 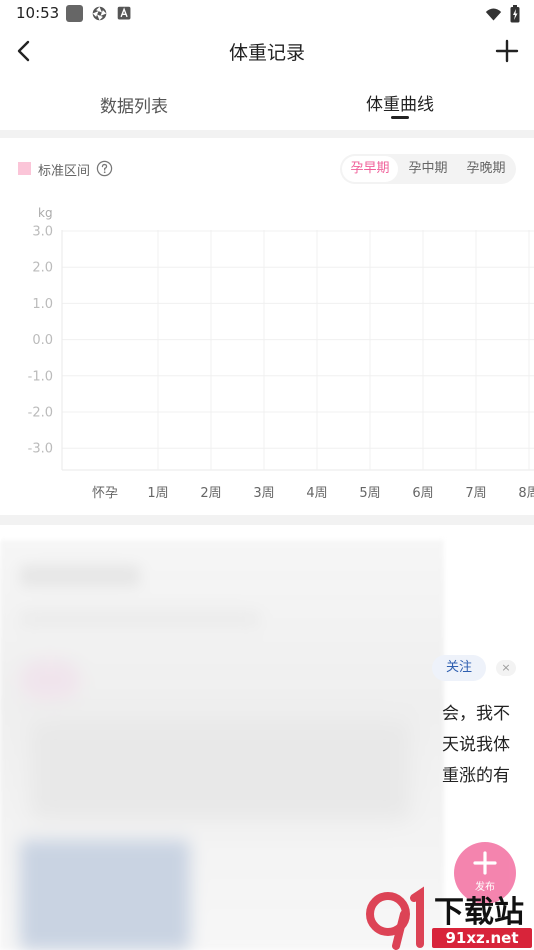 I want to click on standard-range-swatch, so click(x=24, y=168).